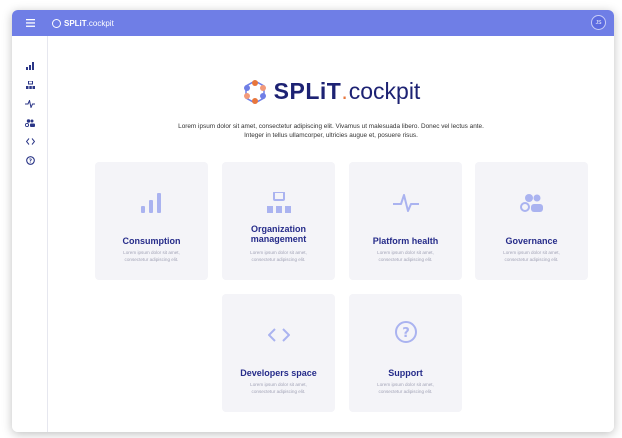  Describe the element at coordinates (278, 239) in the screenshot. I see `card-title-line-2: management` at that location.